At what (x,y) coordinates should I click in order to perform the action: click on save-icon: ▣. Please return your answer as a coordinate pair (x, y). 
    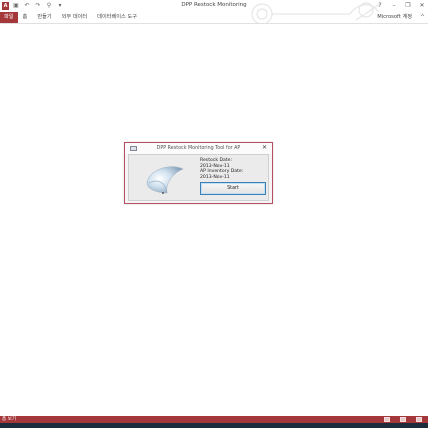
    Looking at the image, I should click on (16, 6).